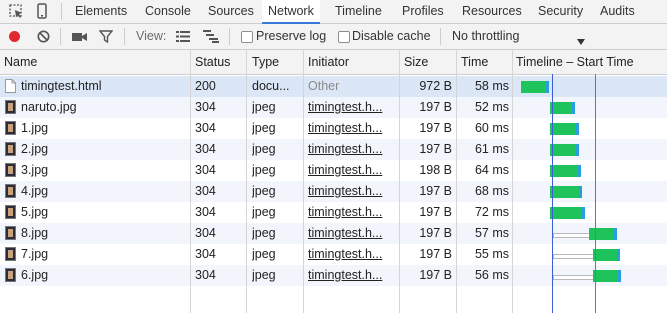  I want to click on request-time: 56 ms, so click(491, 275).